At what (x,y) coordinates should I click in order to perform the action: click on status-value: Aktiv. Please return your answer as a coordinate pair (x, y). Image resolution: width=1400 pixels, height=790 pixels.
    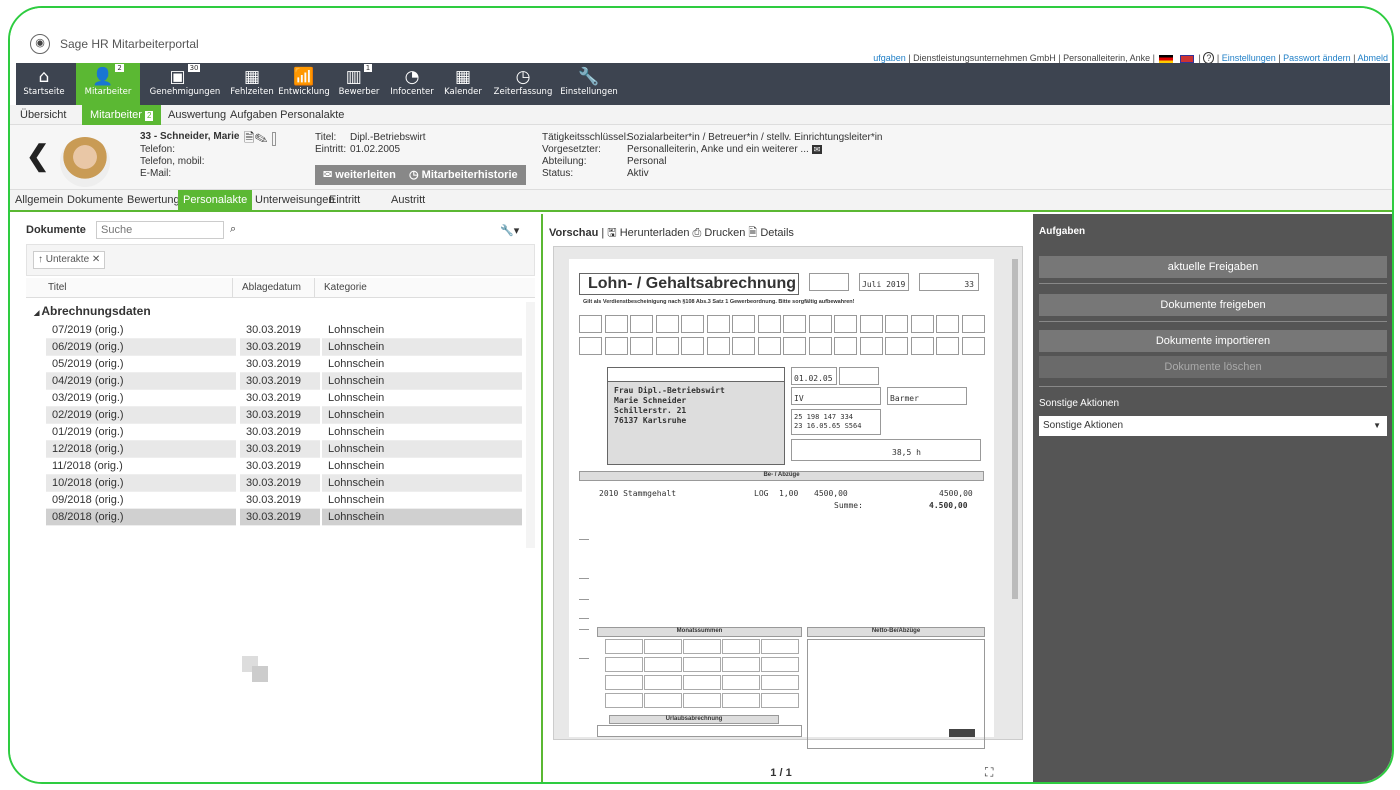
    Looking at the image, I should click on (638, 173).